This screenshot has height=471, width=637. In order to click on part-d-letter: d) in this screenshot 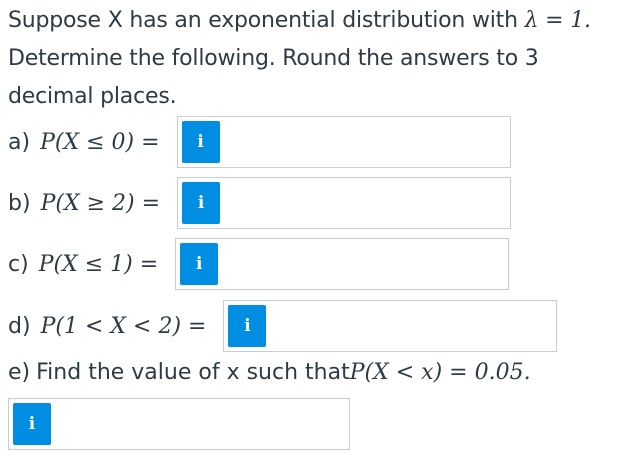, I will do `click(19, 326)`.